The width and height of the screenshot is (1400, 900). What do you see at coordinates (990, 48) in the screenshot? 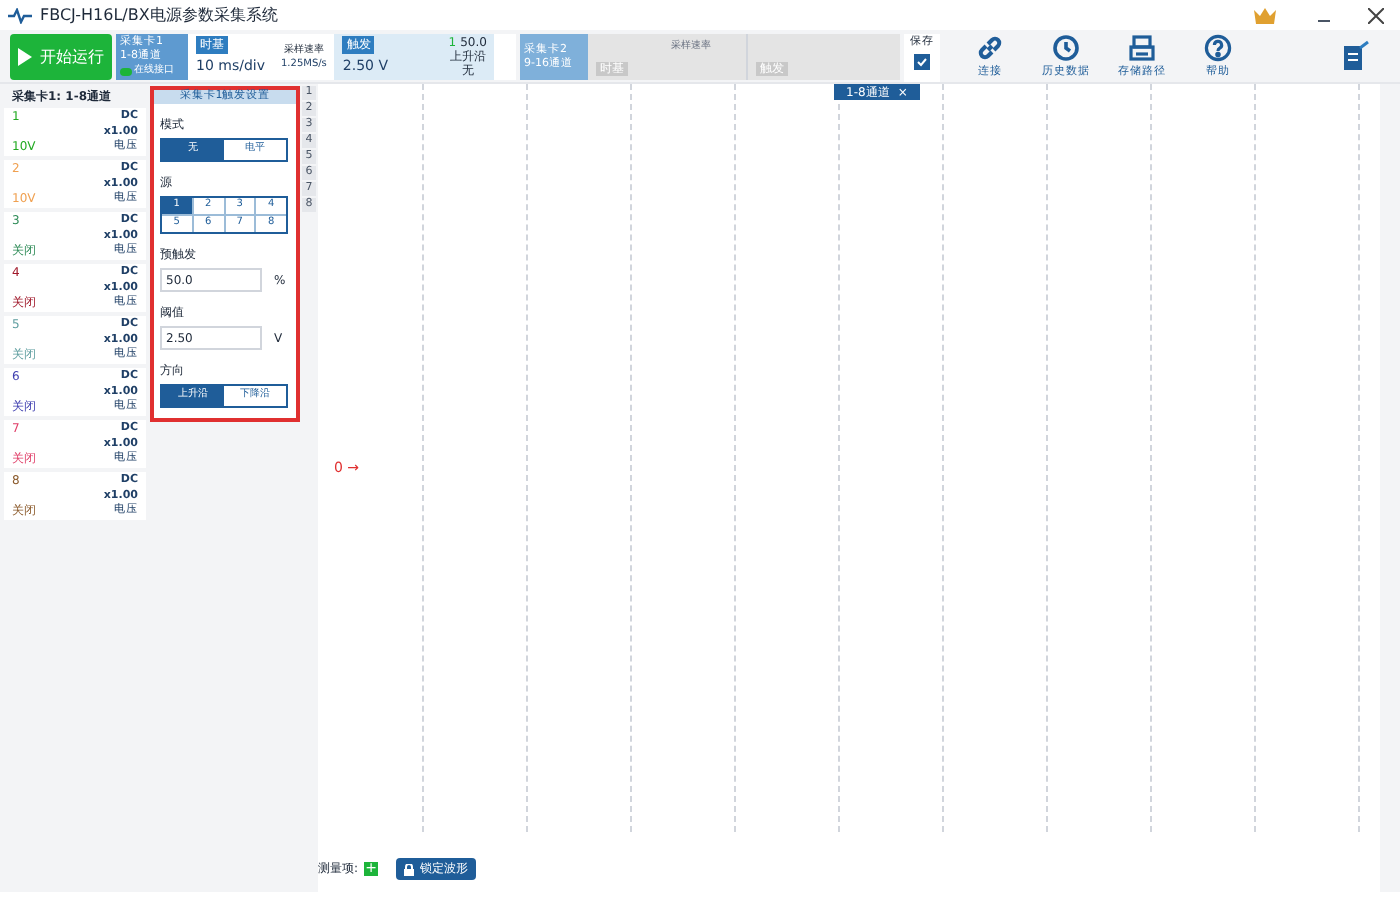
I see `link-icon` at bounding box center [990, 48].